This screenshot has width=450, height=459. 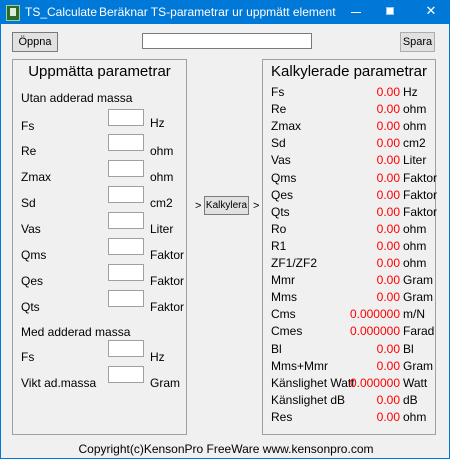 What do you see at coordinates (287, 331) in the screenshot?
I see `result-label: Cmes` at bounding box center [287, 331].